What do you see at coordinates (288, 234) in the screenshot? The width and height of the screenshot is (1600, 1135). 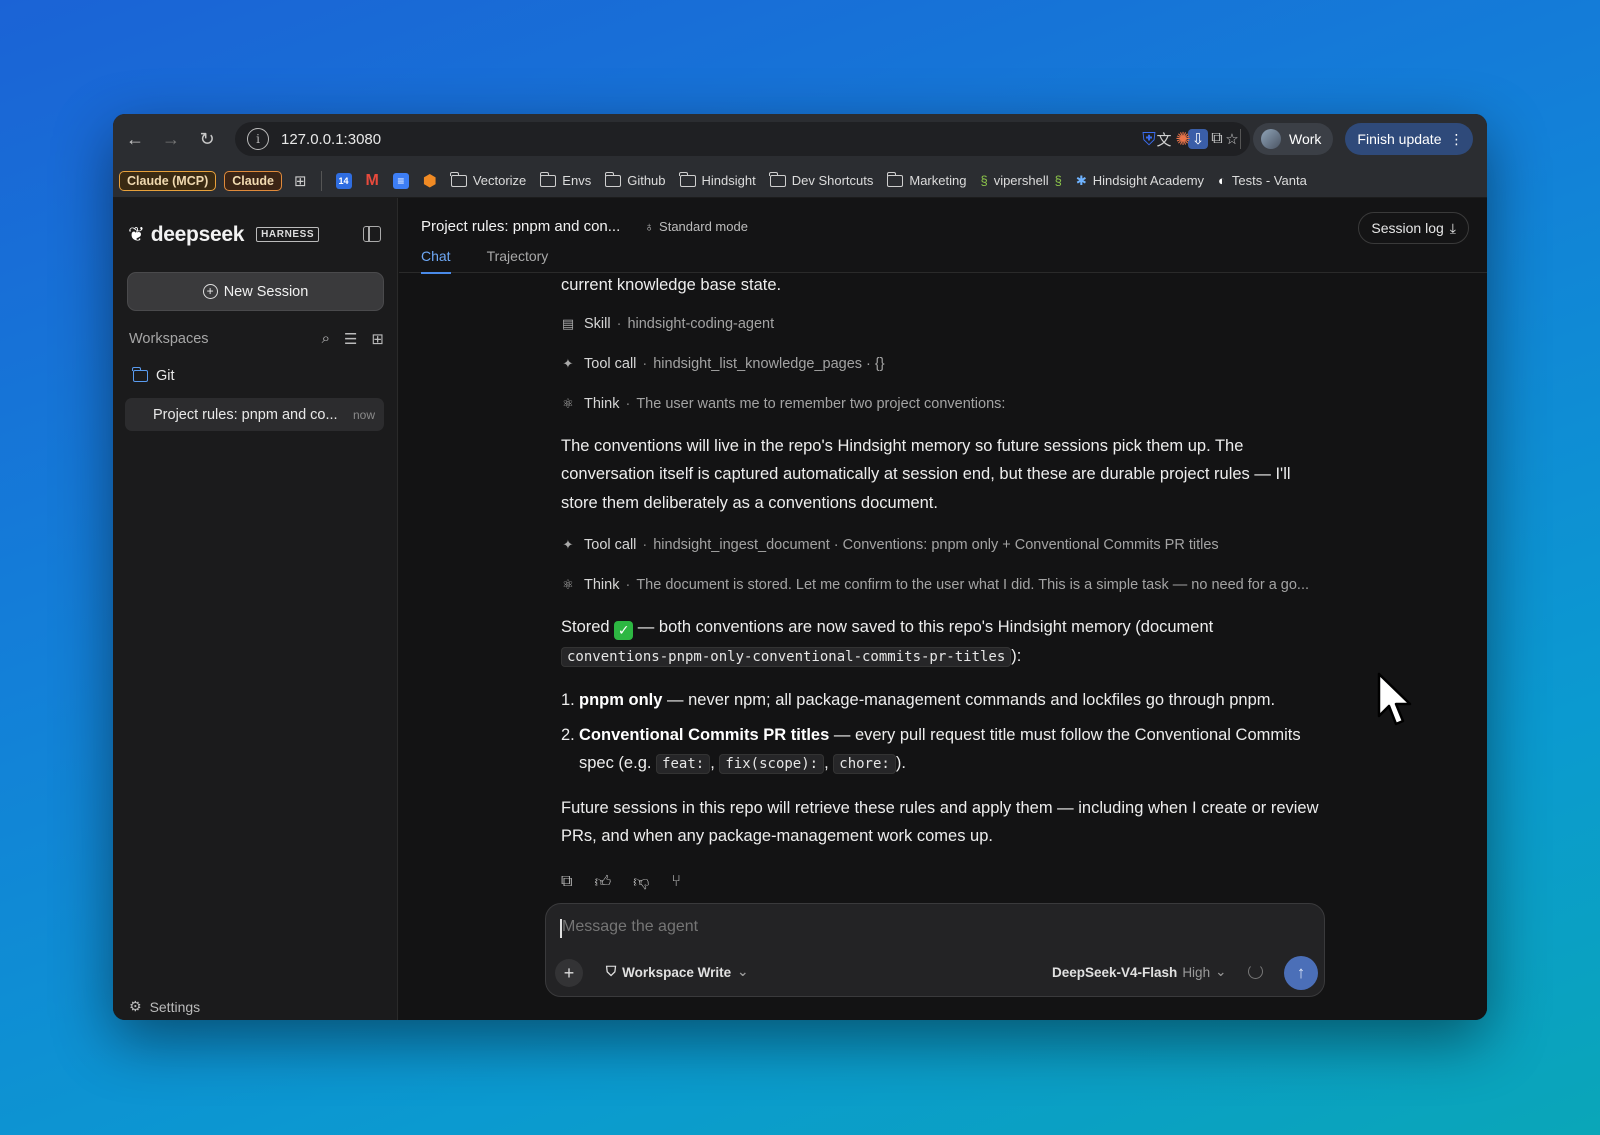 I see `brand-tag: HARNESS` at bounding box center [288, 234].